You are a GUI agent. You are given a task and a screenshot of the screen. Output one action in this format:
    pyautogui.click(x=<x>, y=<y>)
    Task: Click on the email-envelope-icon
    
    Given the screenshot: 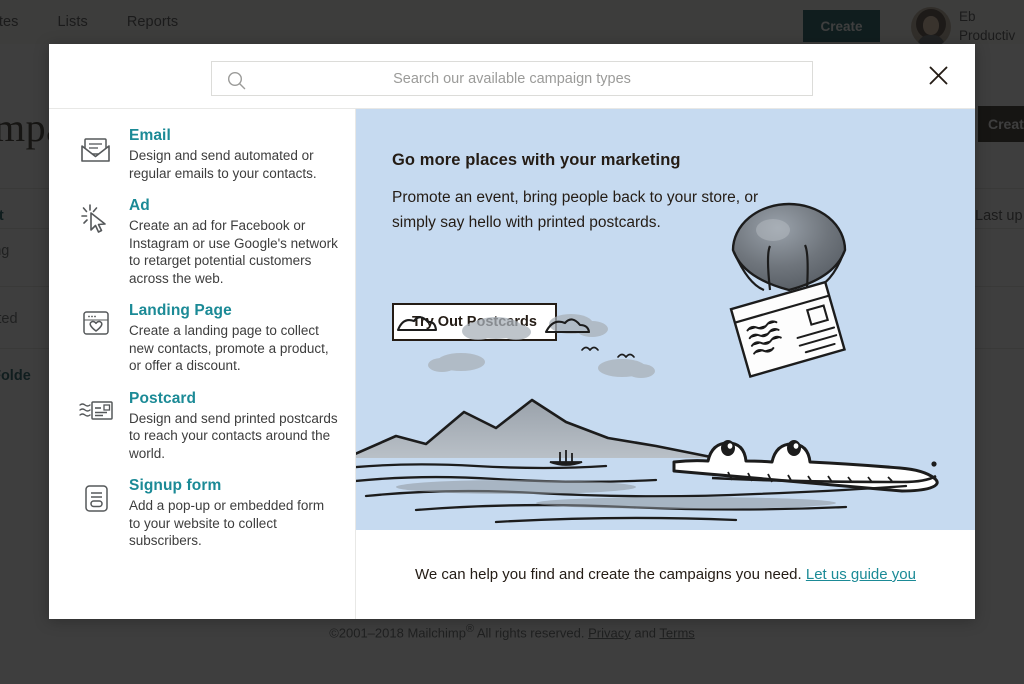 What is the action you would take?
    pyautogui.click(x=97, y=154)
    